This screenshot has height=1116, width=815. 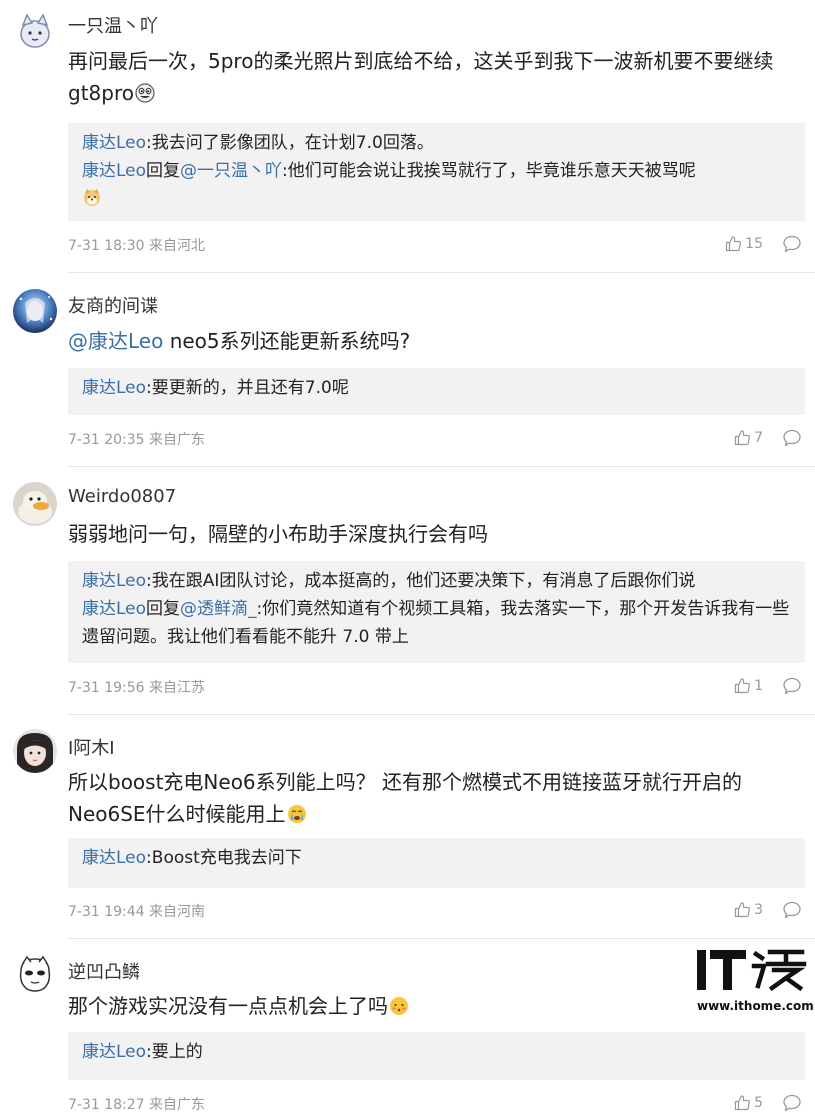 I want to click on dog-emoji, so click(x=92, y=197).